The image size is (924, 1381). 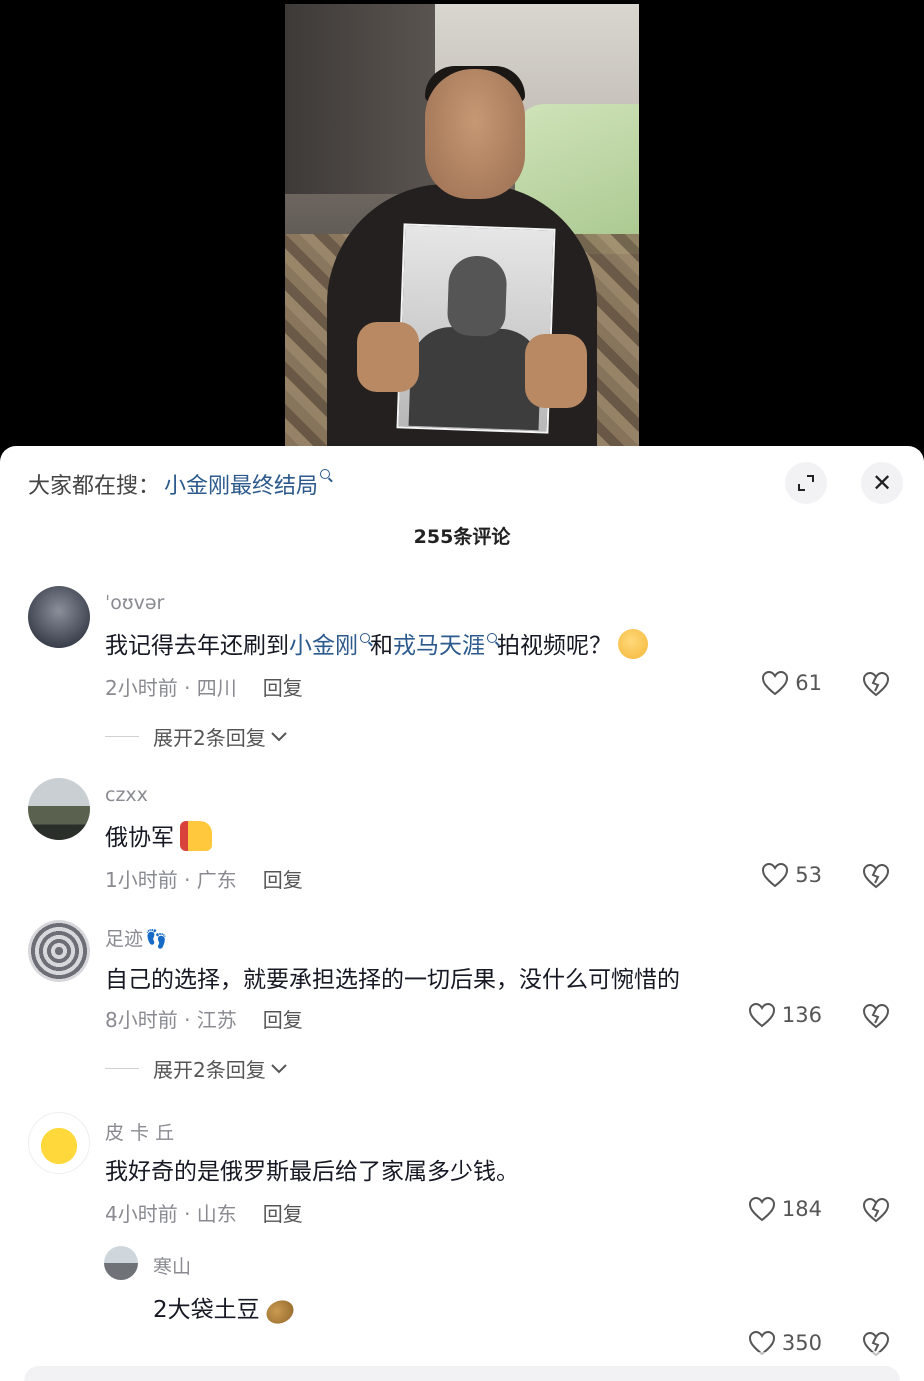 What do you see at coordinates (156, 939) in the screenshot?
I see `footprints-emoji-icon: 👣` at bounding box center [156, 939].